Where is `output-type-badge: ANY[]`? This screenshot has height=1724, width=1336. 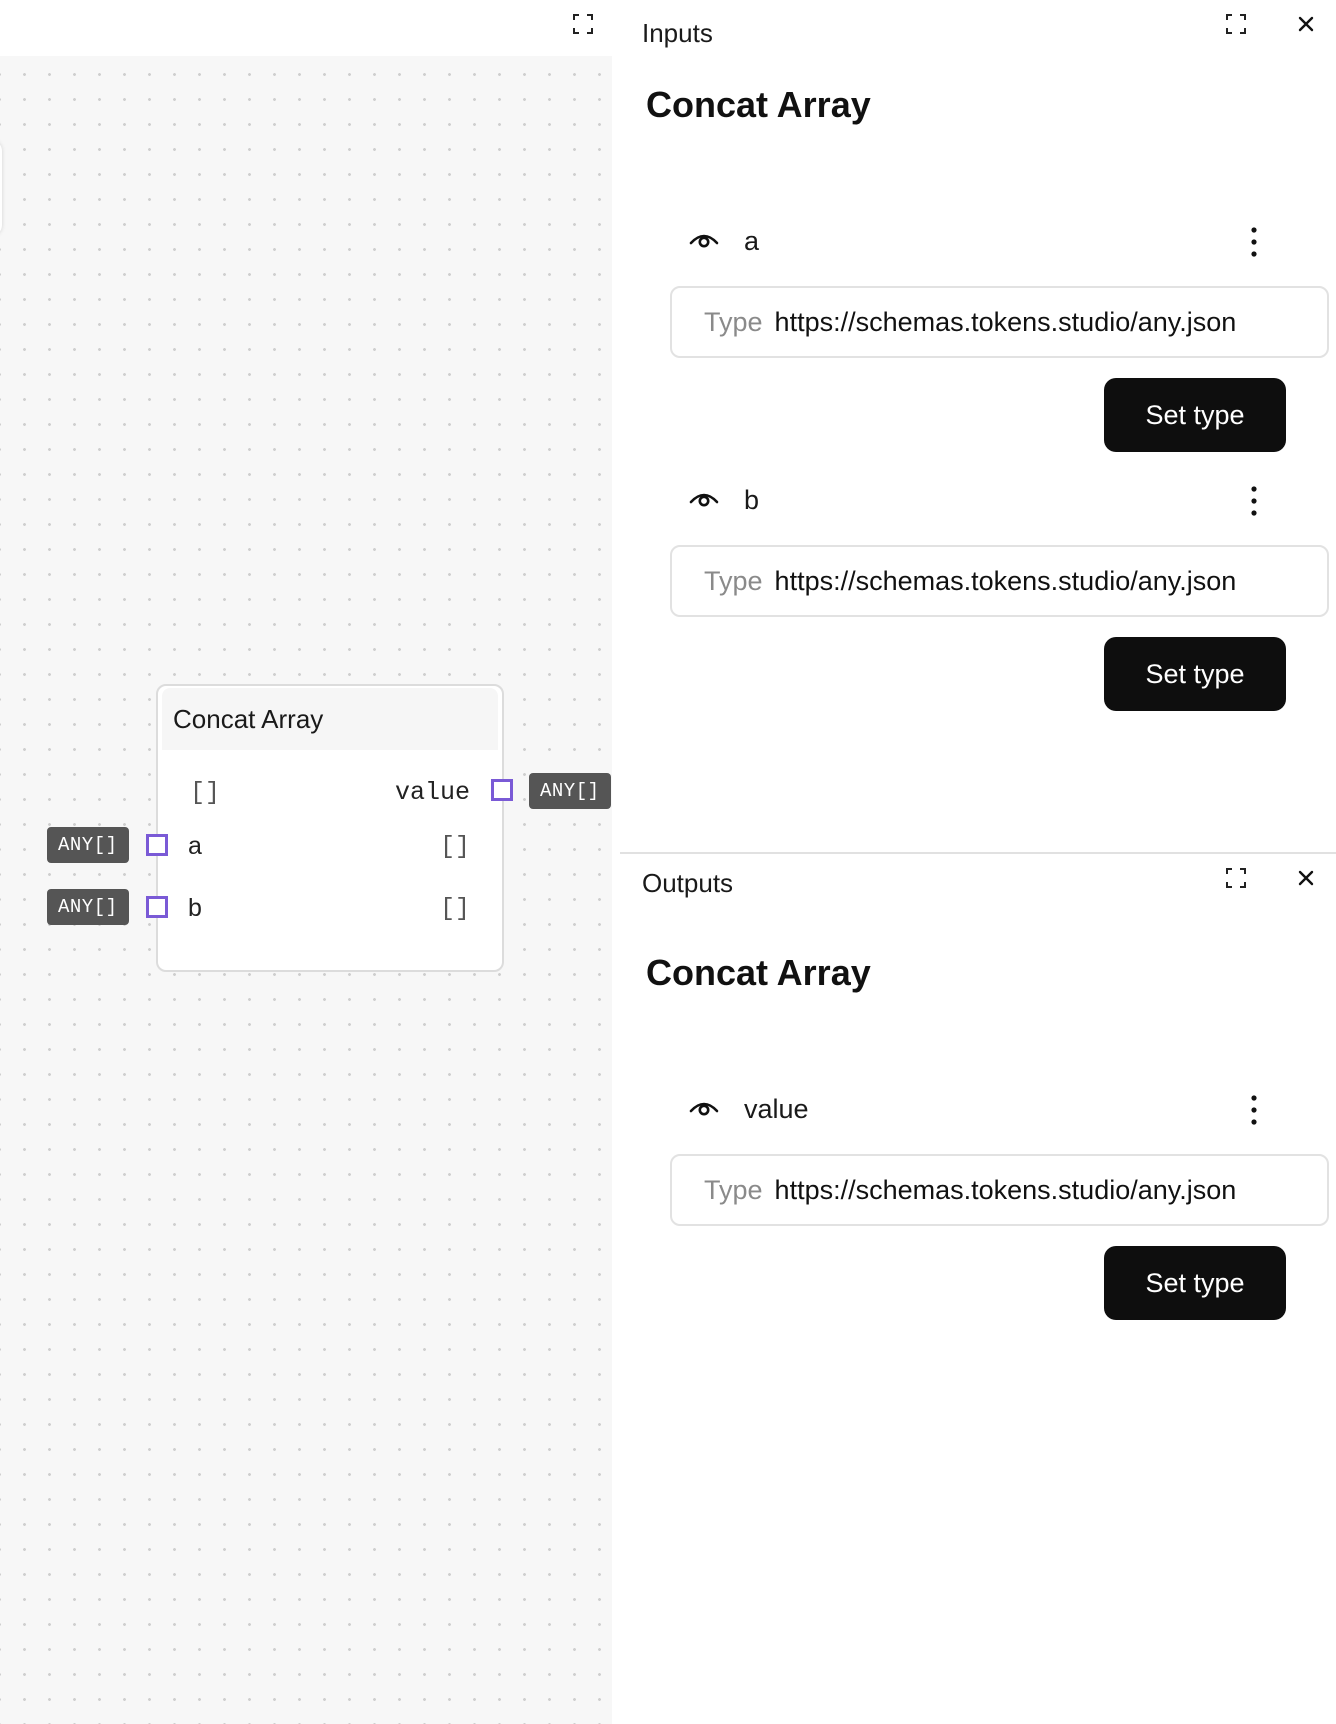
output-type-badge: ANY[] is located at coordinates (570, 791).